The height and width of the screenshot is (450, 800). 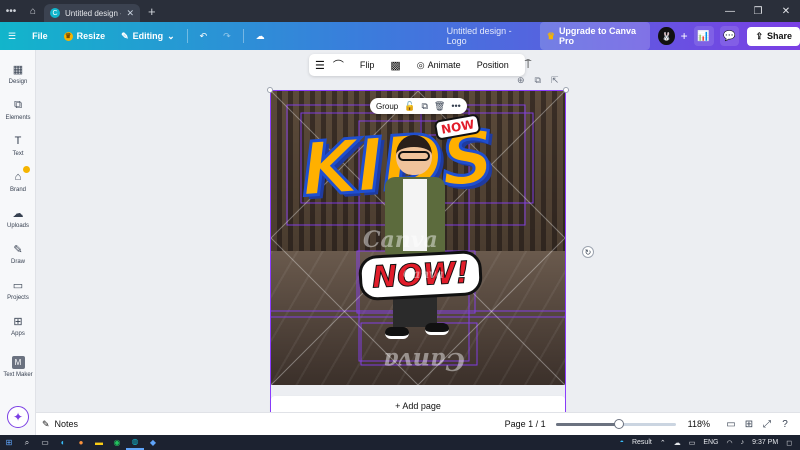 I want to click on canva-favicon-icon: C, so click(x=55, y=13).